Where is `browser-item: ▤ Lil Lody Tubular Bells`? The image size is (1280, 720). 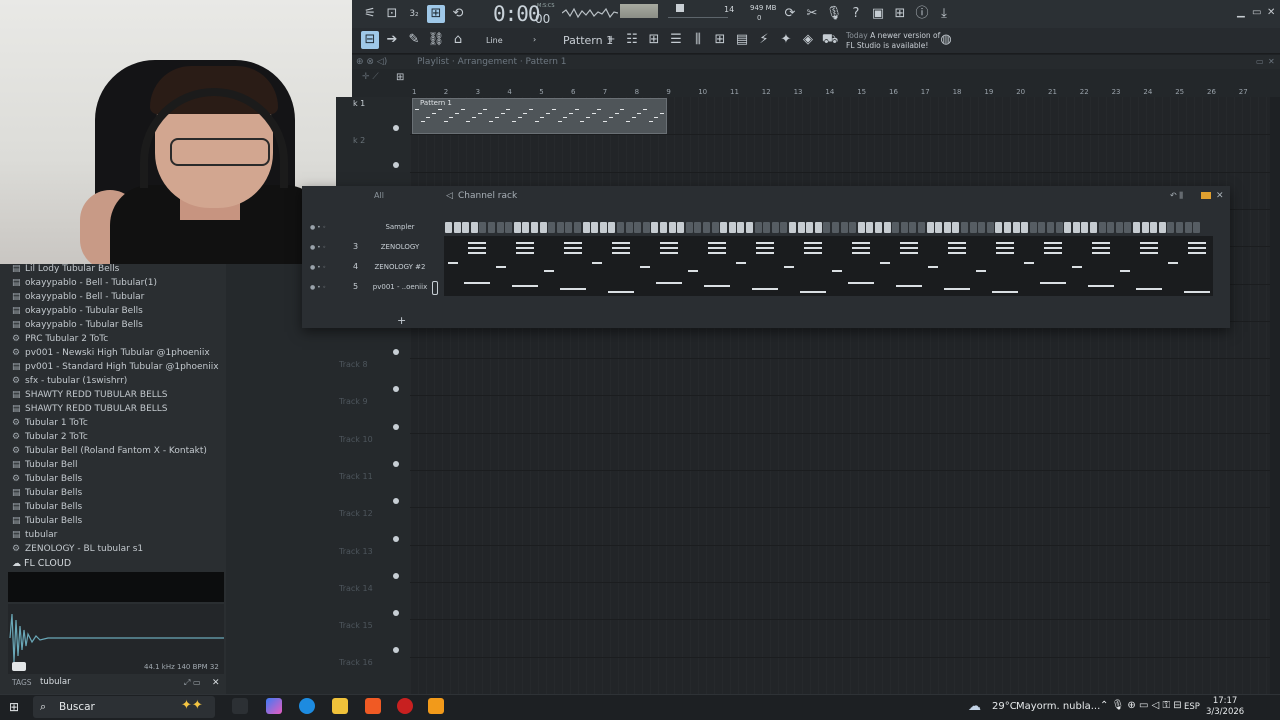
browser-item: ▤ Lil Lody Tubular Bells is located at coordinates (65, 271).